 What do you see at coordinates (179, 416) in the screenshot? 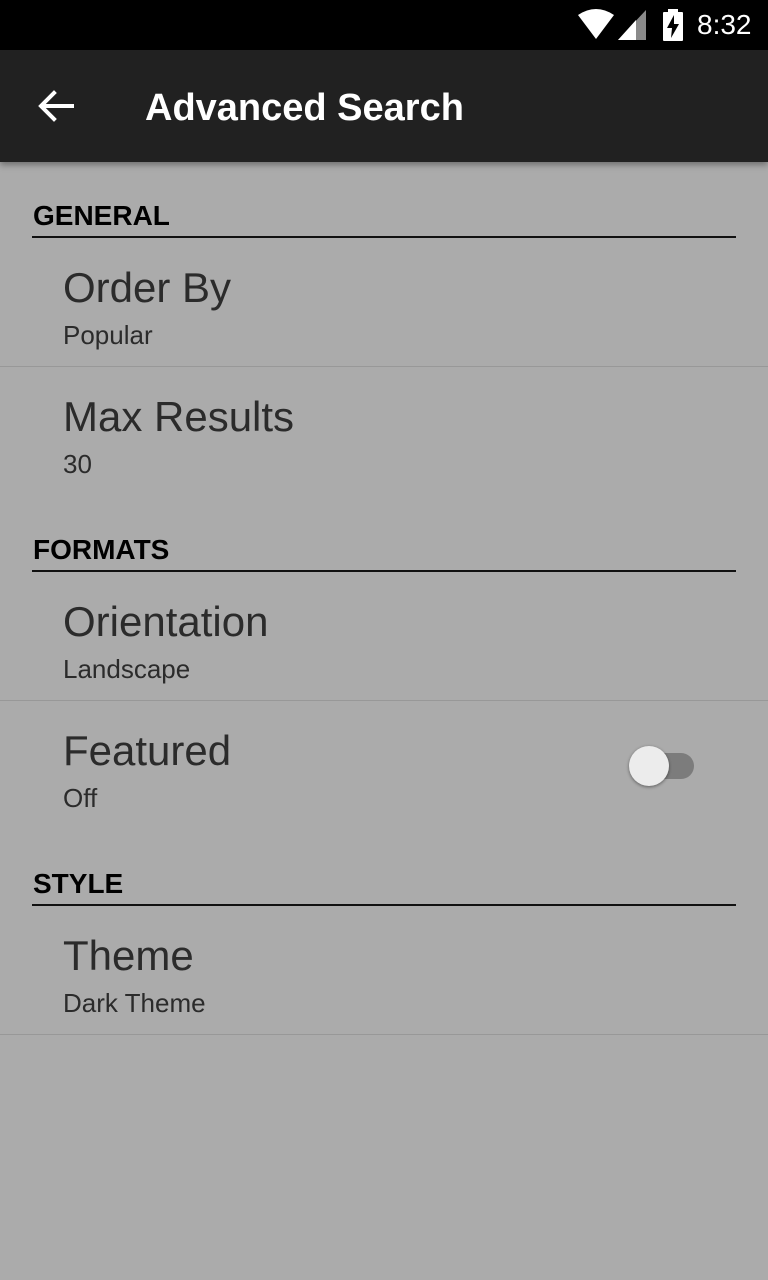
I see `pref-title: Max Results` at bounding box center [179, 416].